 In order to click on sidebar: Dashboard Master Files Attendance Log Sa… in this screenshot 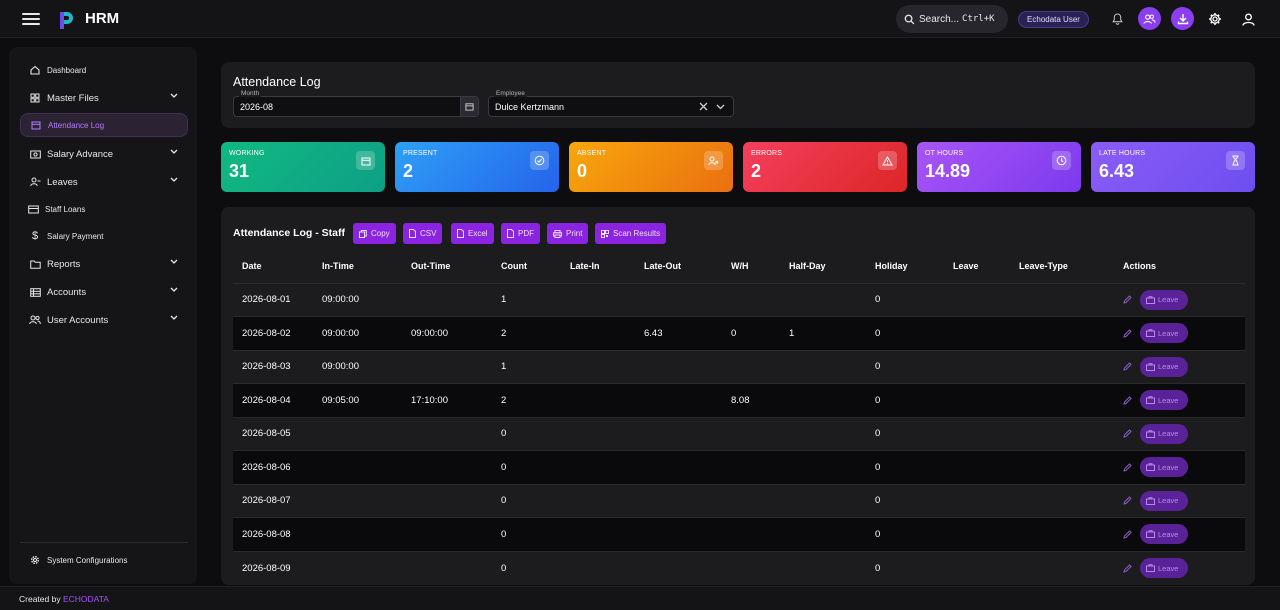, I will do `click(103, 315)`.